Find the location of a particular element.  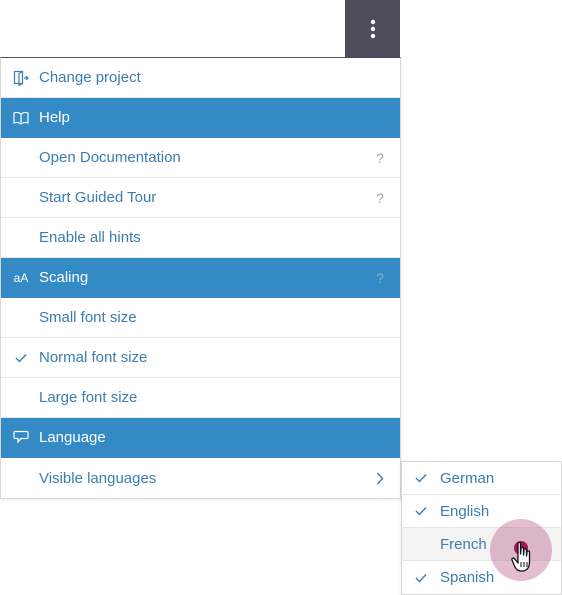

language-section-title: Language is located at coordinates (72, 437).